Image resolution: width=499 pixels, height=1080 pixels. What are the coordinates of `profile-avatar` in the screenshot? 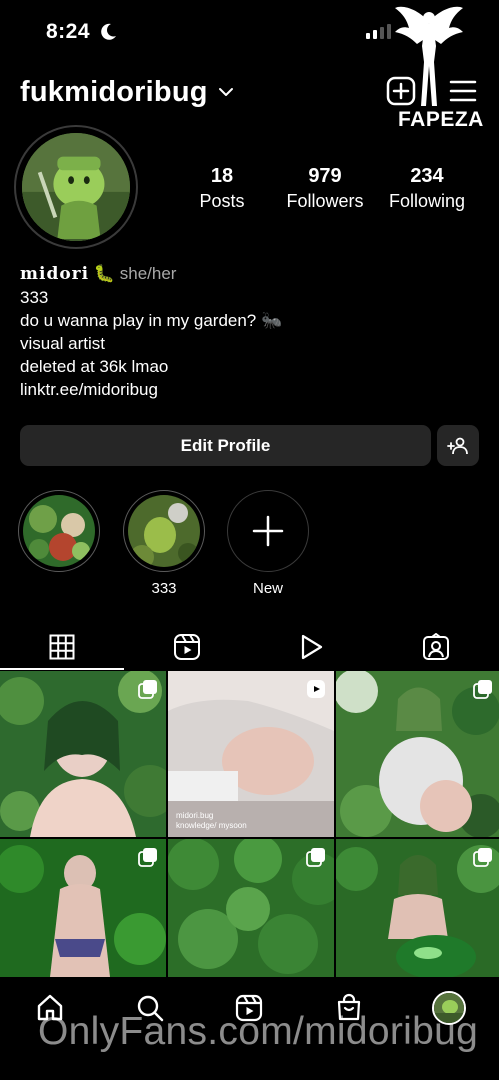 It's located at (76, 187).